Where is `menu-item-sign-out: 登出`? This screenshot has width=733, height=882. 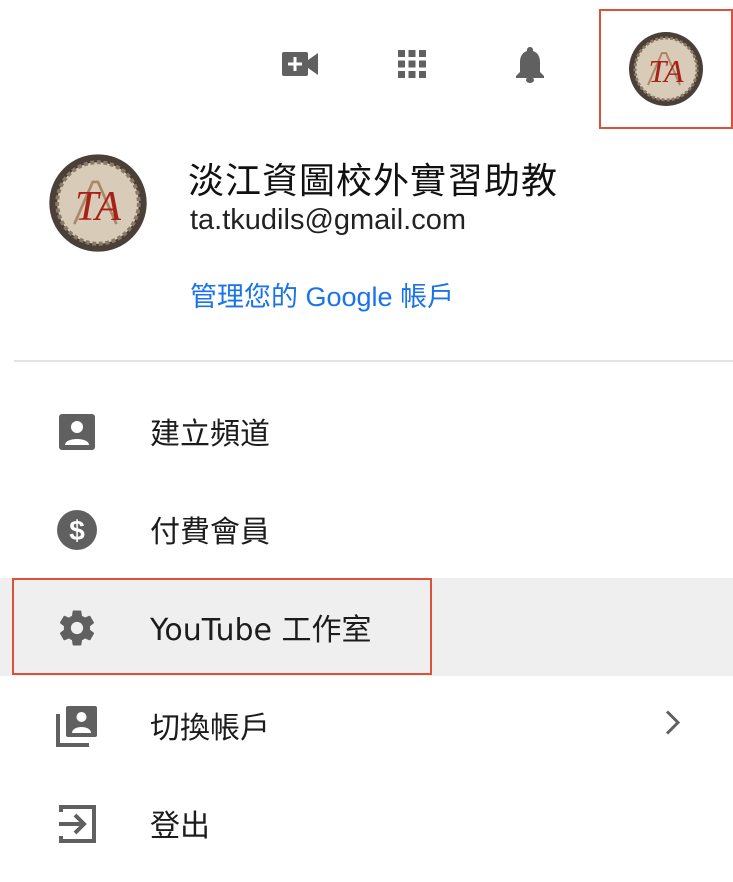
menu-item-sign-out: 登出 is located at coordinates (366, 823).